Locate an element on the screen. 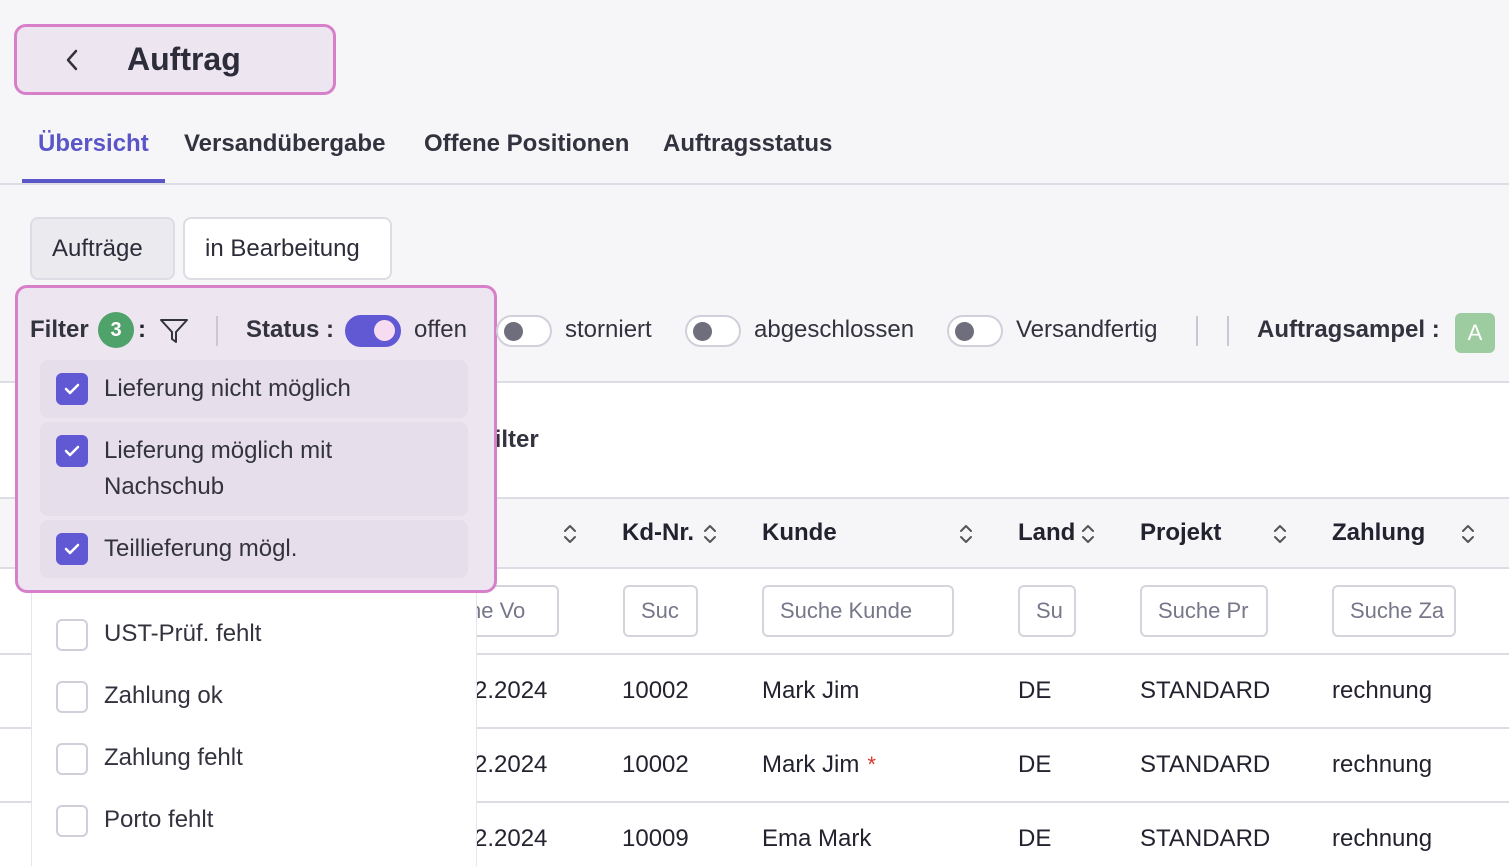 The image size is (1509, 866). cell-kdnr: 10009 is located at coordinates (655, 838).